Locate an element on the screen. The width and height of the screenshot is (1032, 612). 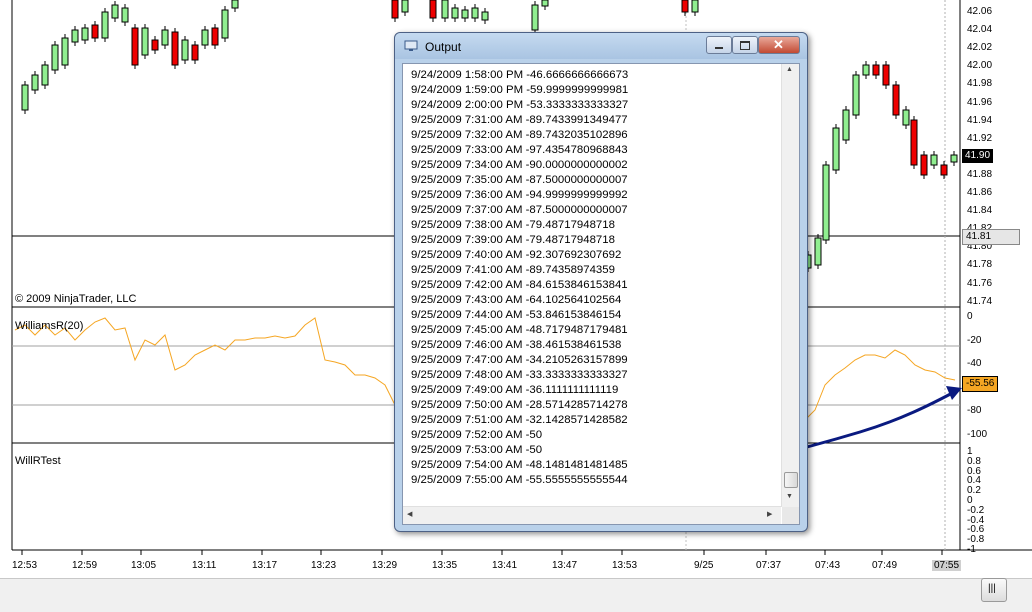
time-tick-label: 13:47 is located at coordinates (565, 565).